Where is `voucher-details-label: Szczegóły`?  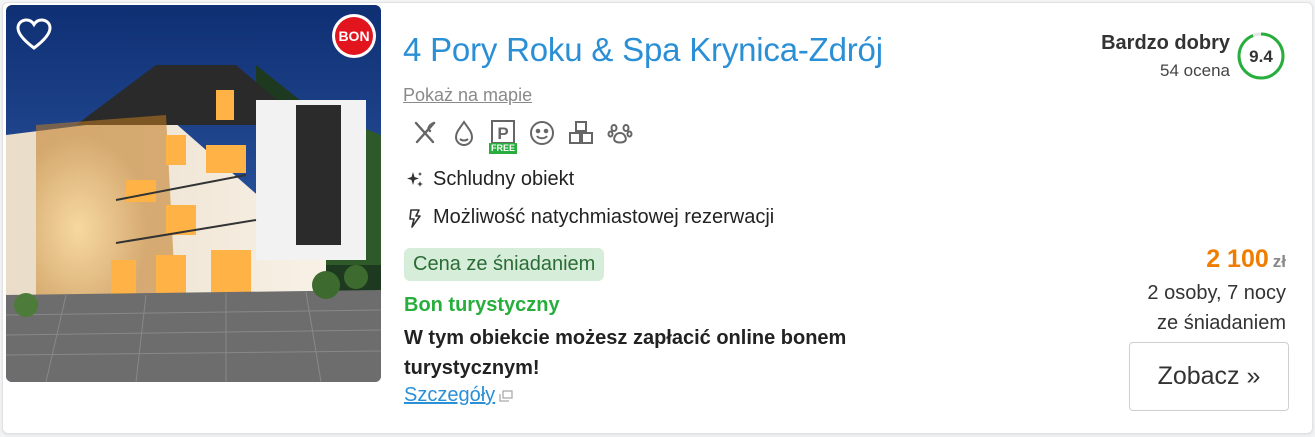
voucher-details-label: Szczegóły is located at coordinates (449, 395).